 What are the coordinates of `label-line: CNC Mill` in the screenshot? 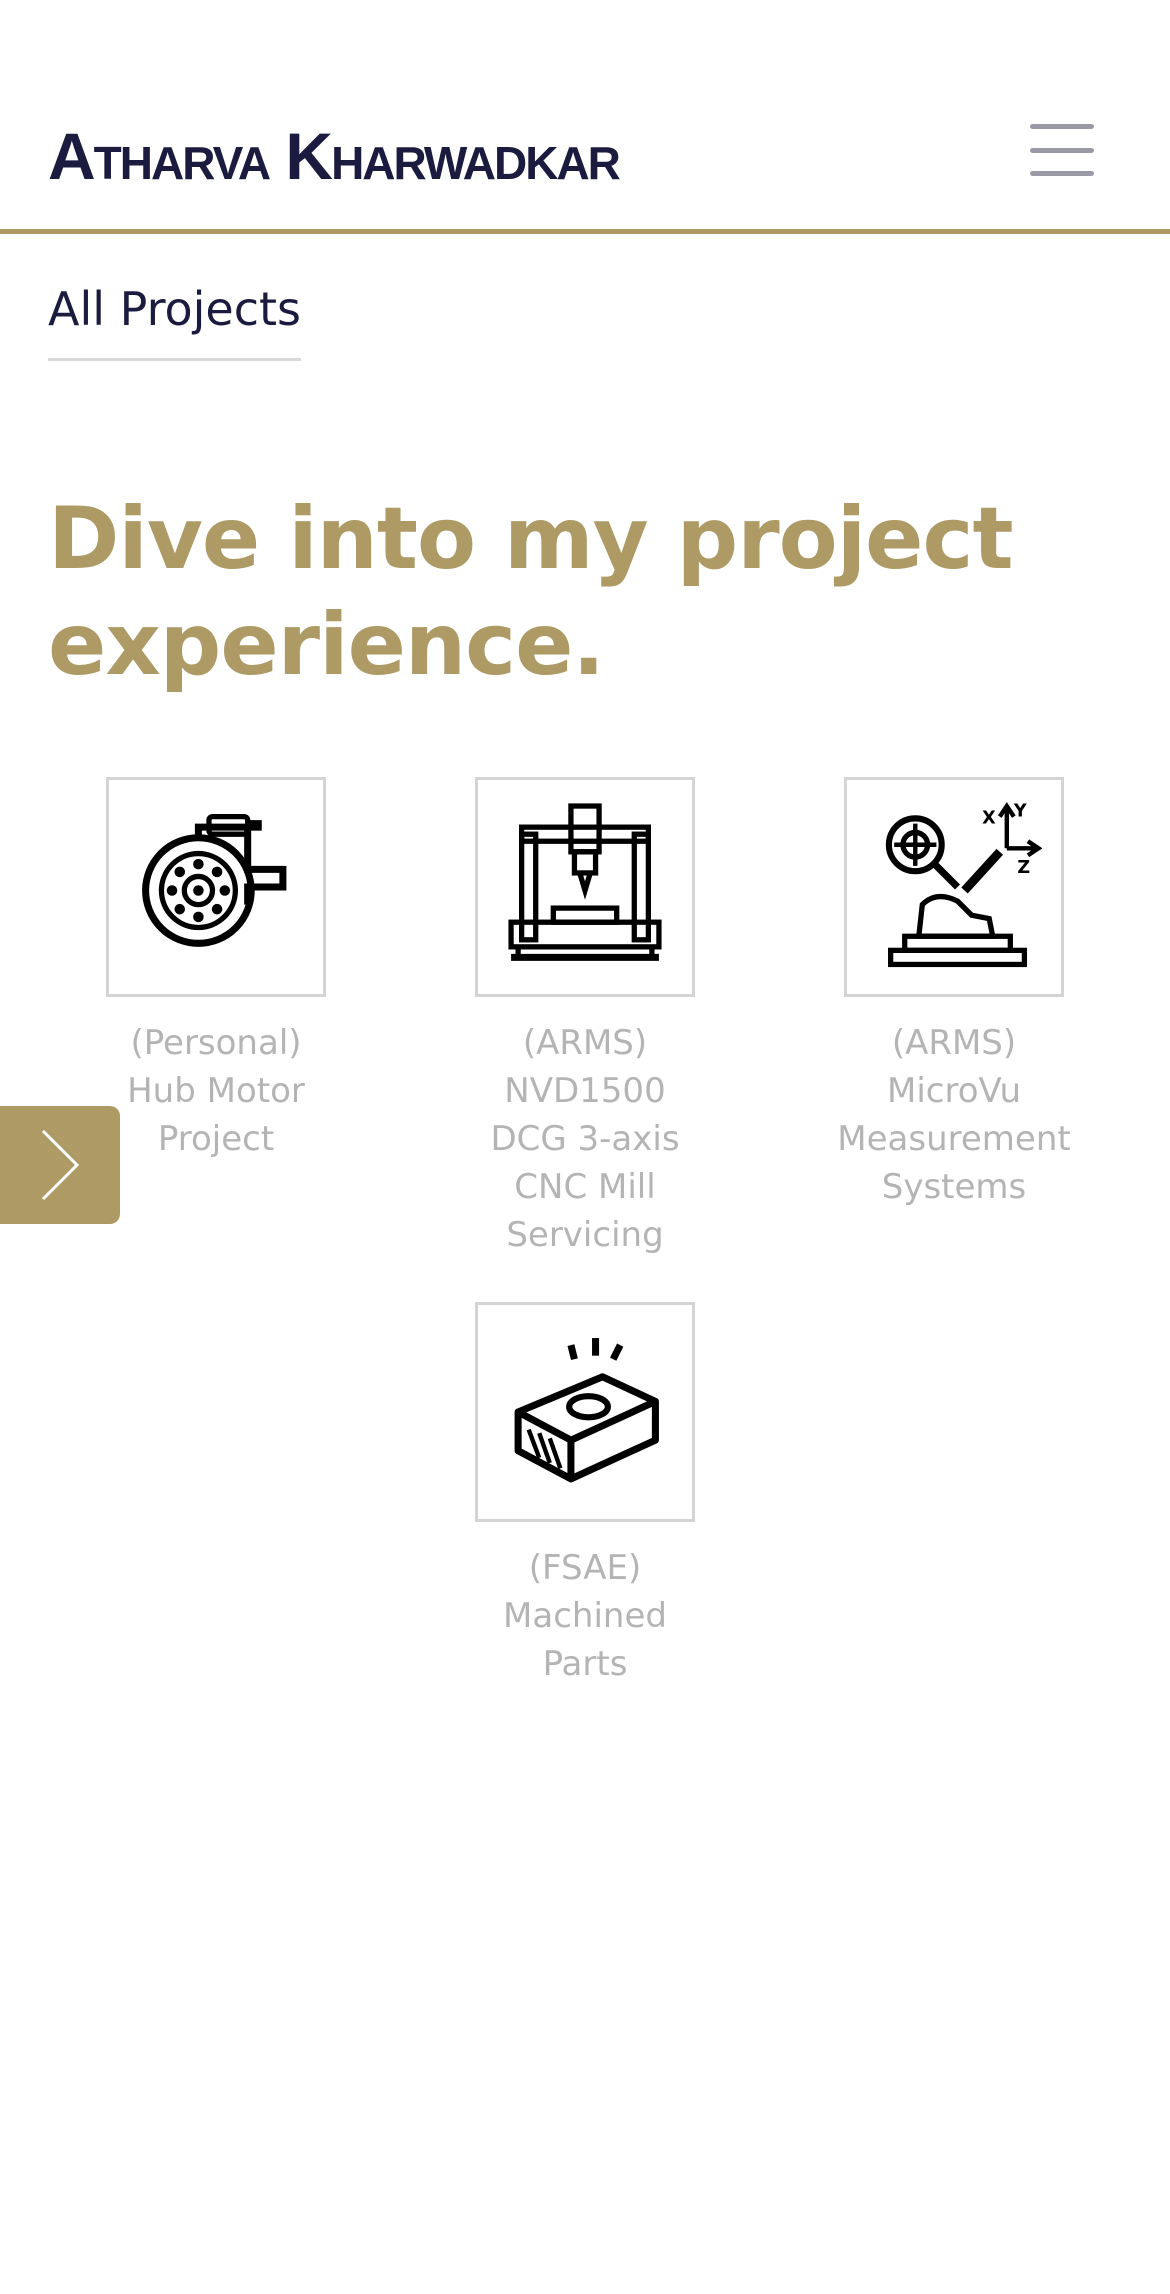 It's located at (585, 1187).